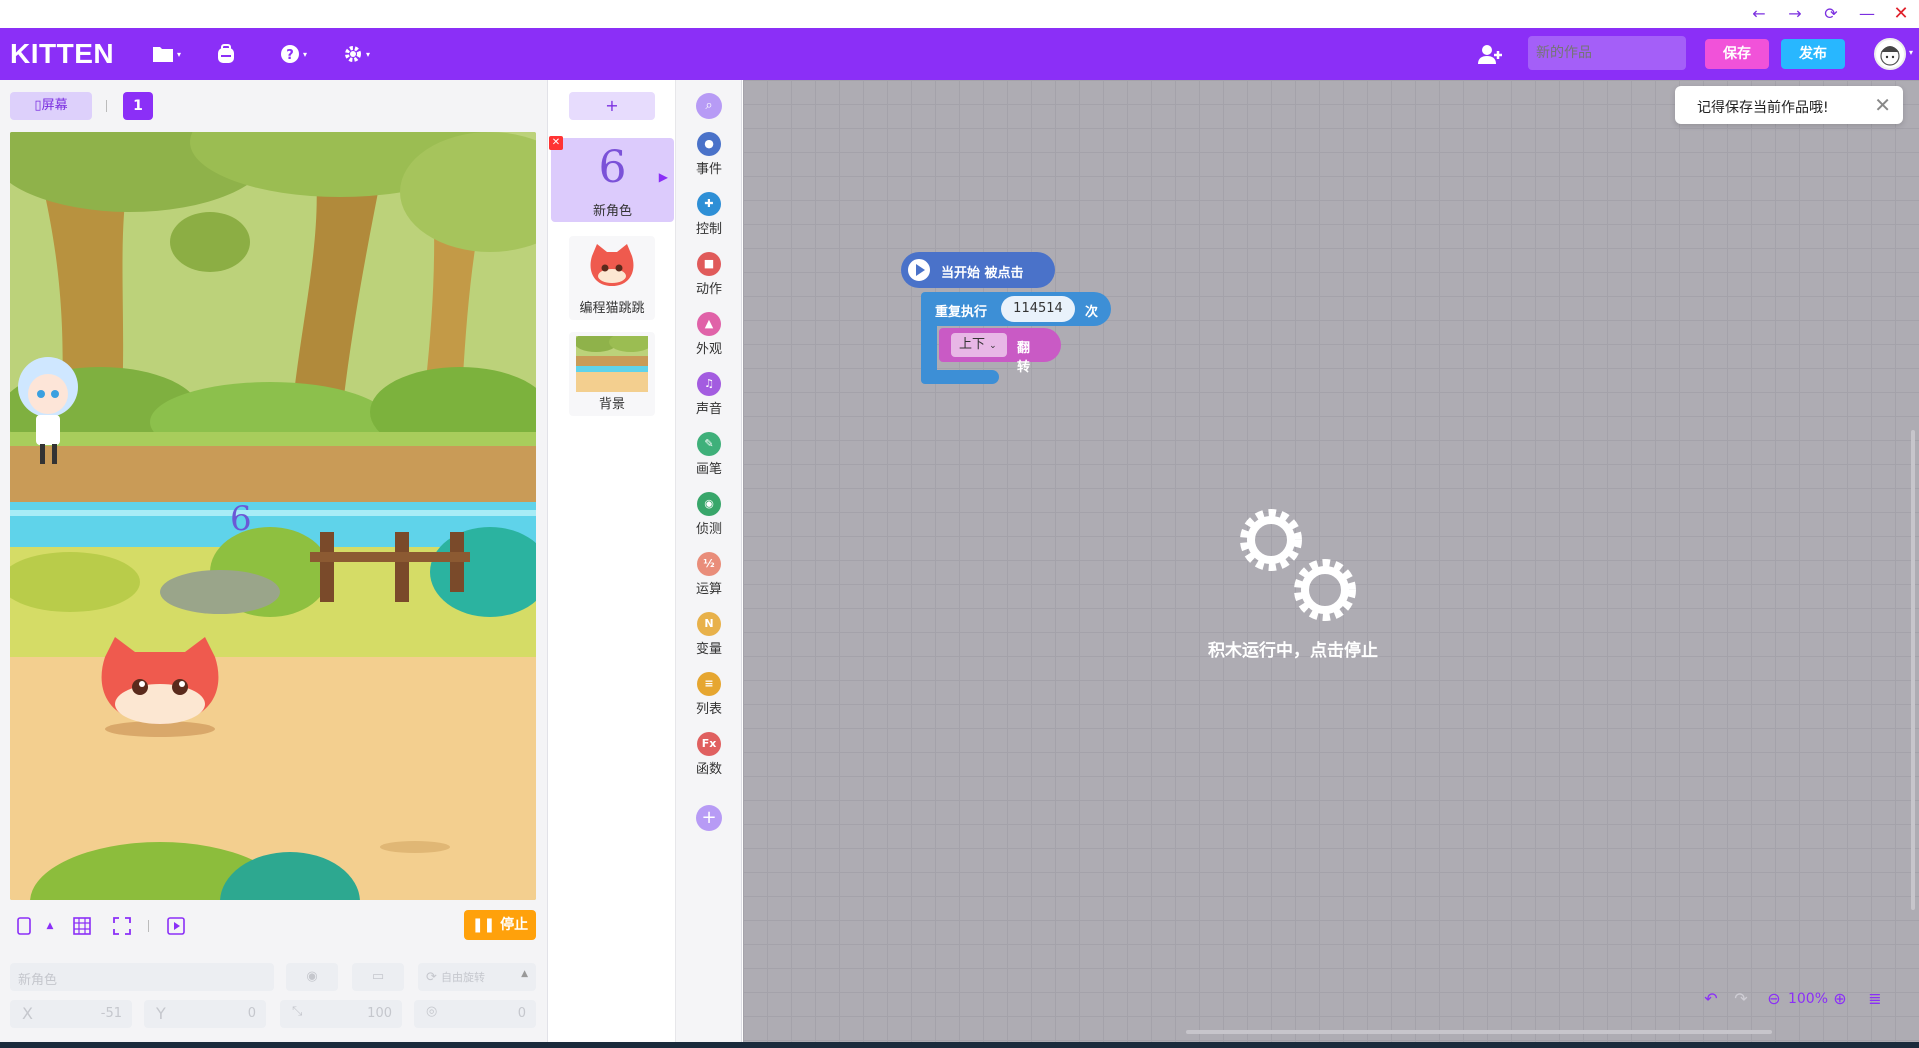  I want to click on vertical-scrollbar, so click(1913, 670).